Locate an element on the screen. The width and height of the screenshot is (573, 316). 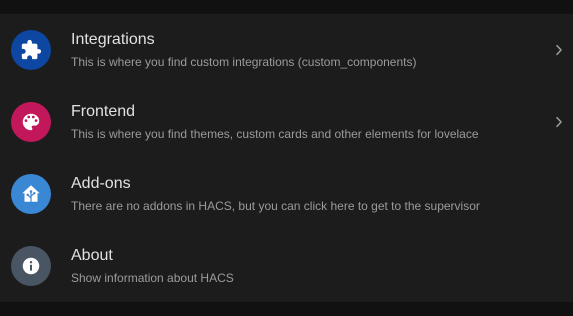
integrations-avatar is located at coordinates (31, 50).